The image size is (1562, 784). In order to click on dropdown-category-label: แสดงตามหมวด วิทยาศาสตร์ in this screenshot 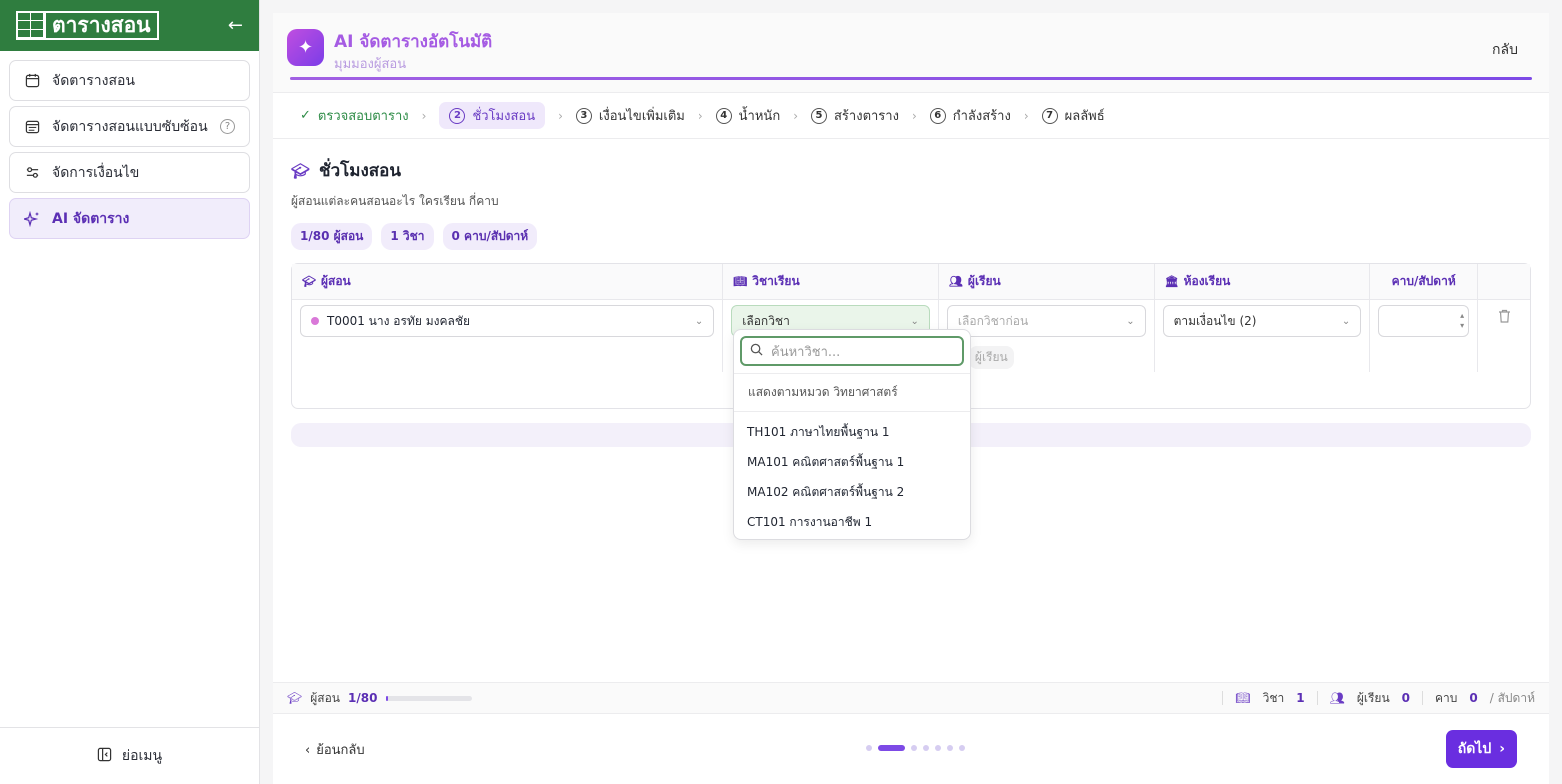, I will do `click(852, 392)`.